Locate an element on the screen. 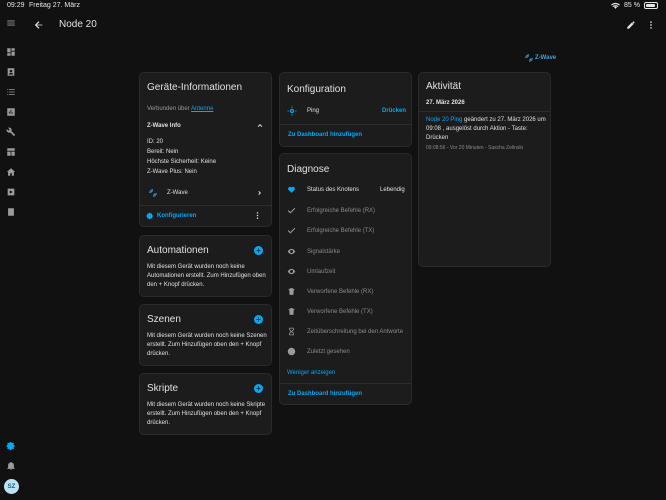  diagnostic-row: Erfolgreiche Befehle (TX) is located at coordinates (340, 231).